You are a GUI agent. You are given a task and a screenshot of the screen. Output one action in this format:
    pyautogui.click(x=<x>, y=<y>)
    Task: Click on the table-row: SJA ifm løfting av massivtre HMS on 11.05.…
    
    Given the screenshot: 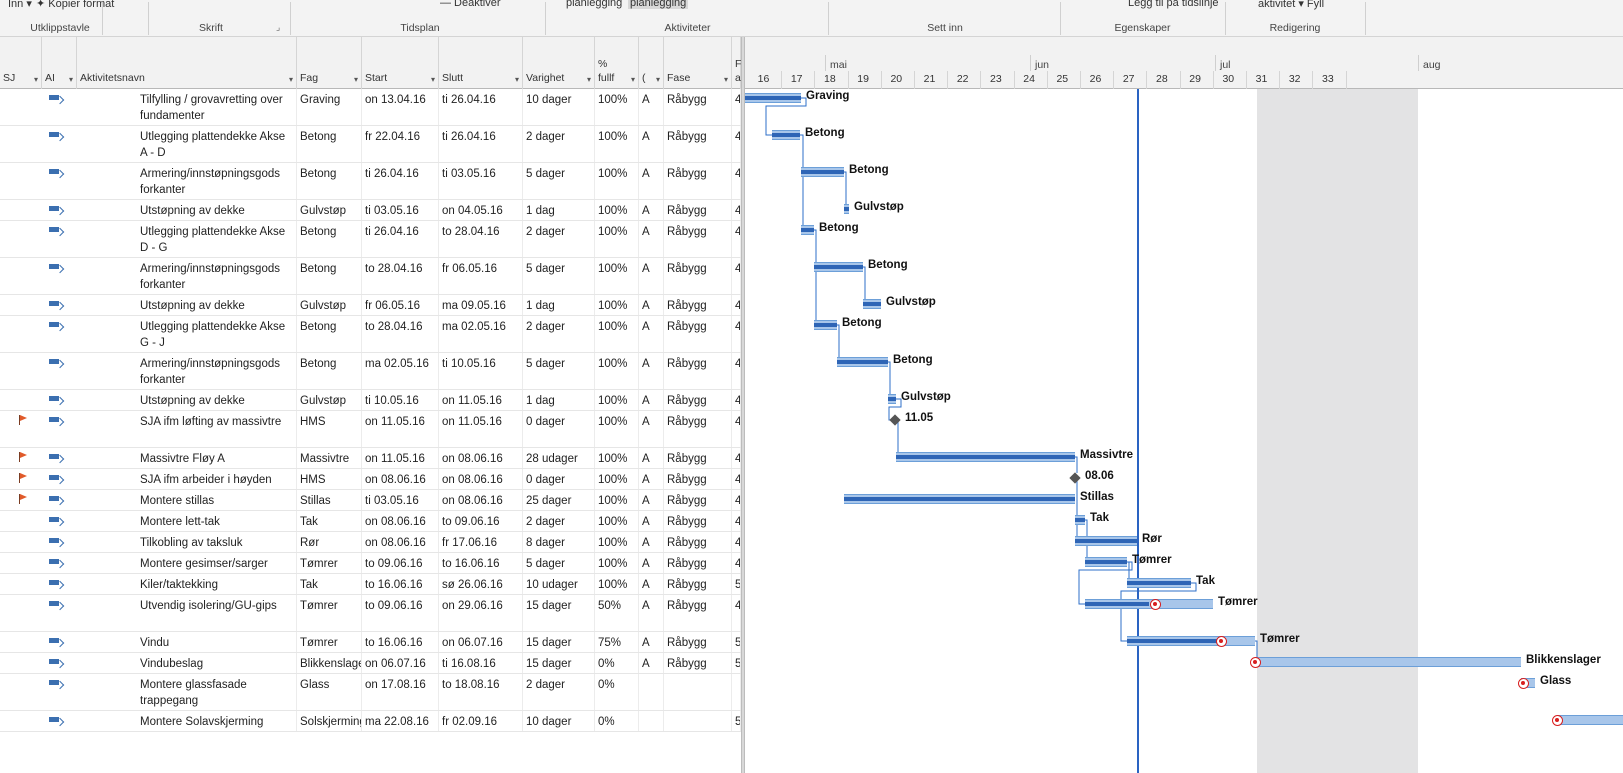 What is the action you would take?
    pyautogui.click(x=370, y=429)
    